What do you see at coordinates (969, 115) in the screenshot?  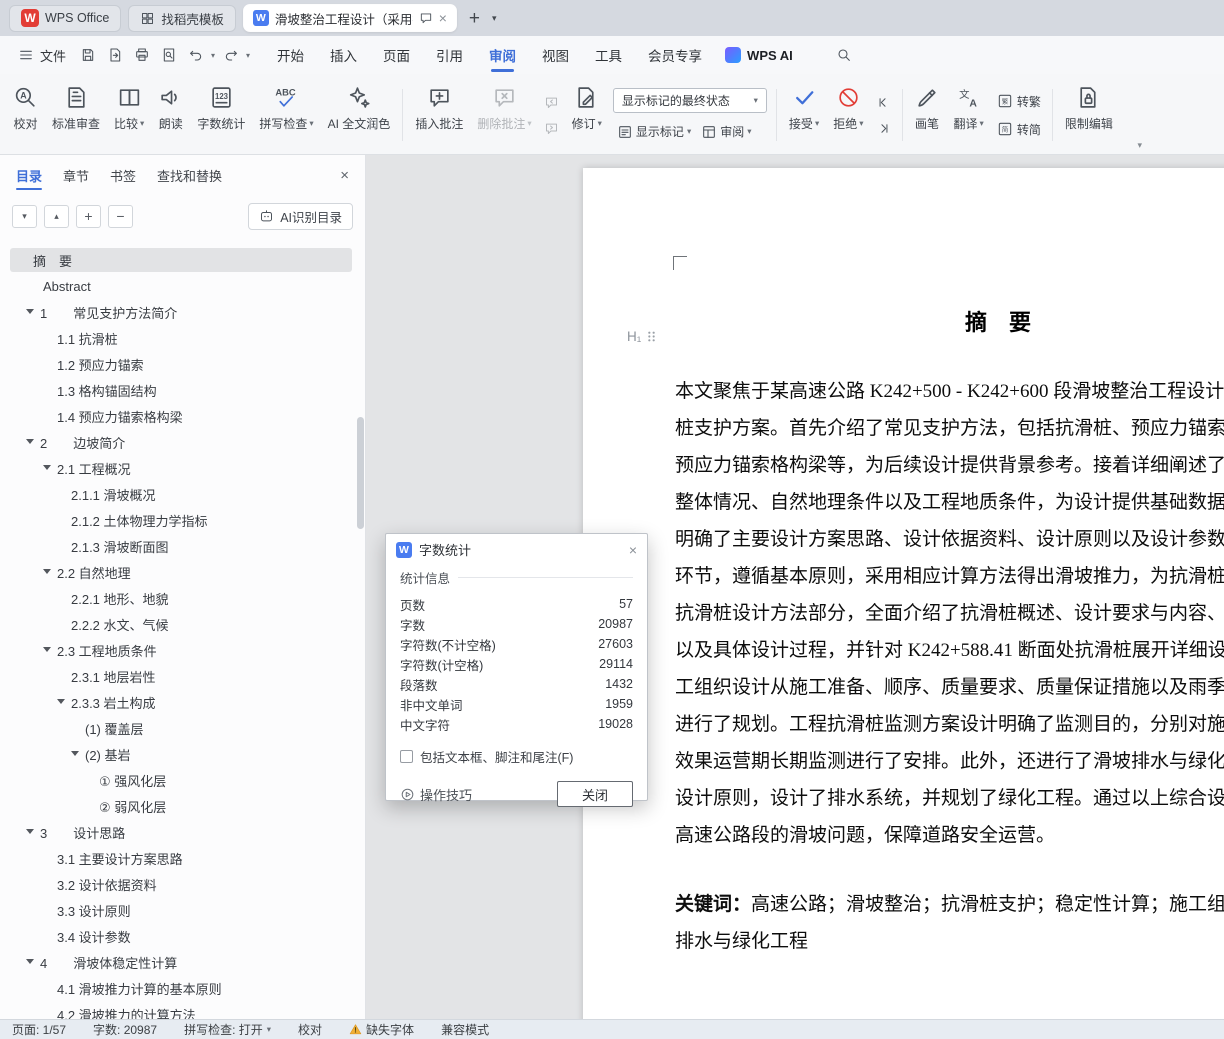 I see `ribbon-button: 文A 翻译 ▾` at bounding box center [969, 115].